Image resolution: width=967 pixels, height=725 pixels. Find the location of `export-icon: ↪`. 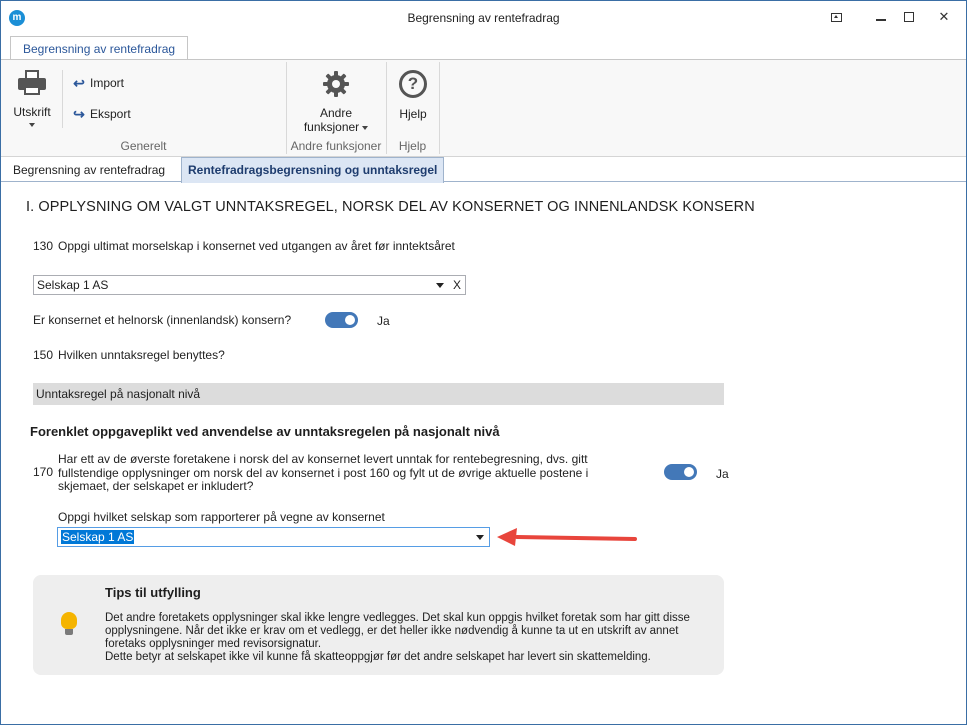

export-icon: ↪ is located at coordinates (79, 114).